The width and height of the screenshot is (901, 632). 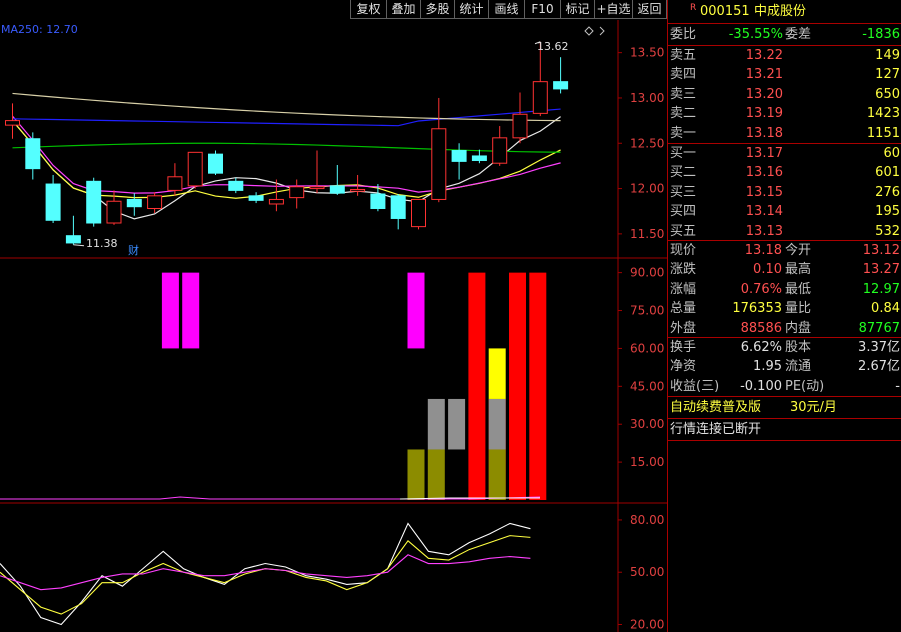 I want to click on buy-order-row: 买二 13.16 601, so click(x=784, y=172).